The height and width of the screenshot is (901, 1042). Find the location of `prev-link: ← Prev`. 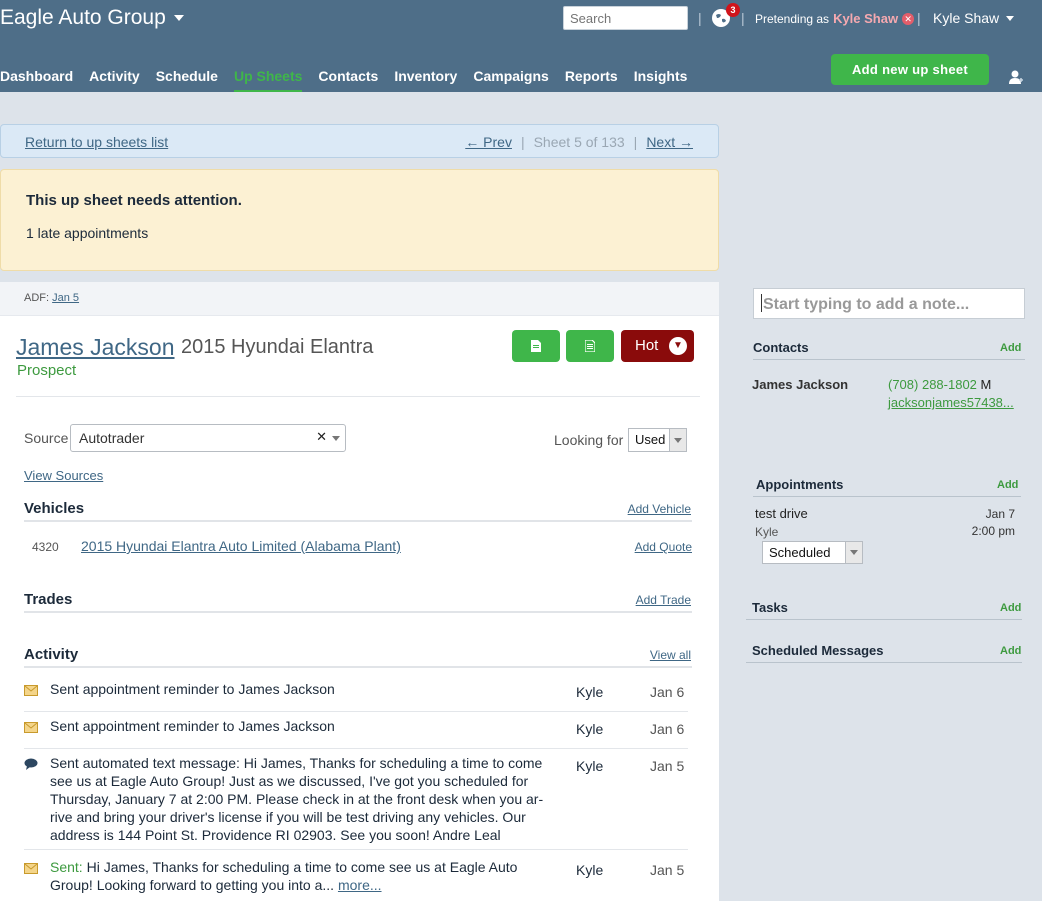

prev-link: ← Prev is located at coordinates (488, 142).